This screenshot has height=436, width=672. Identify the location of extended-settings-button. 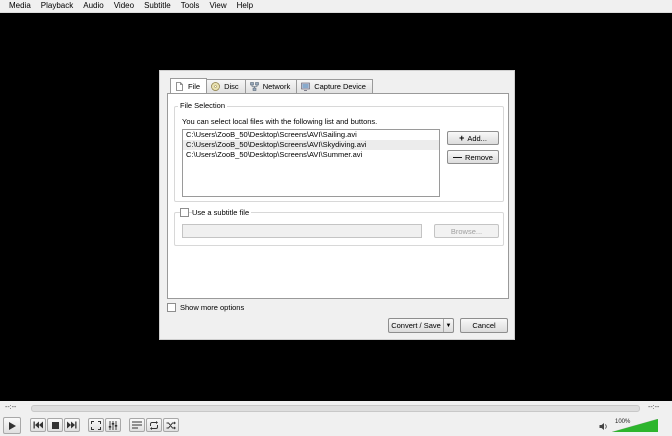
(113, 425).